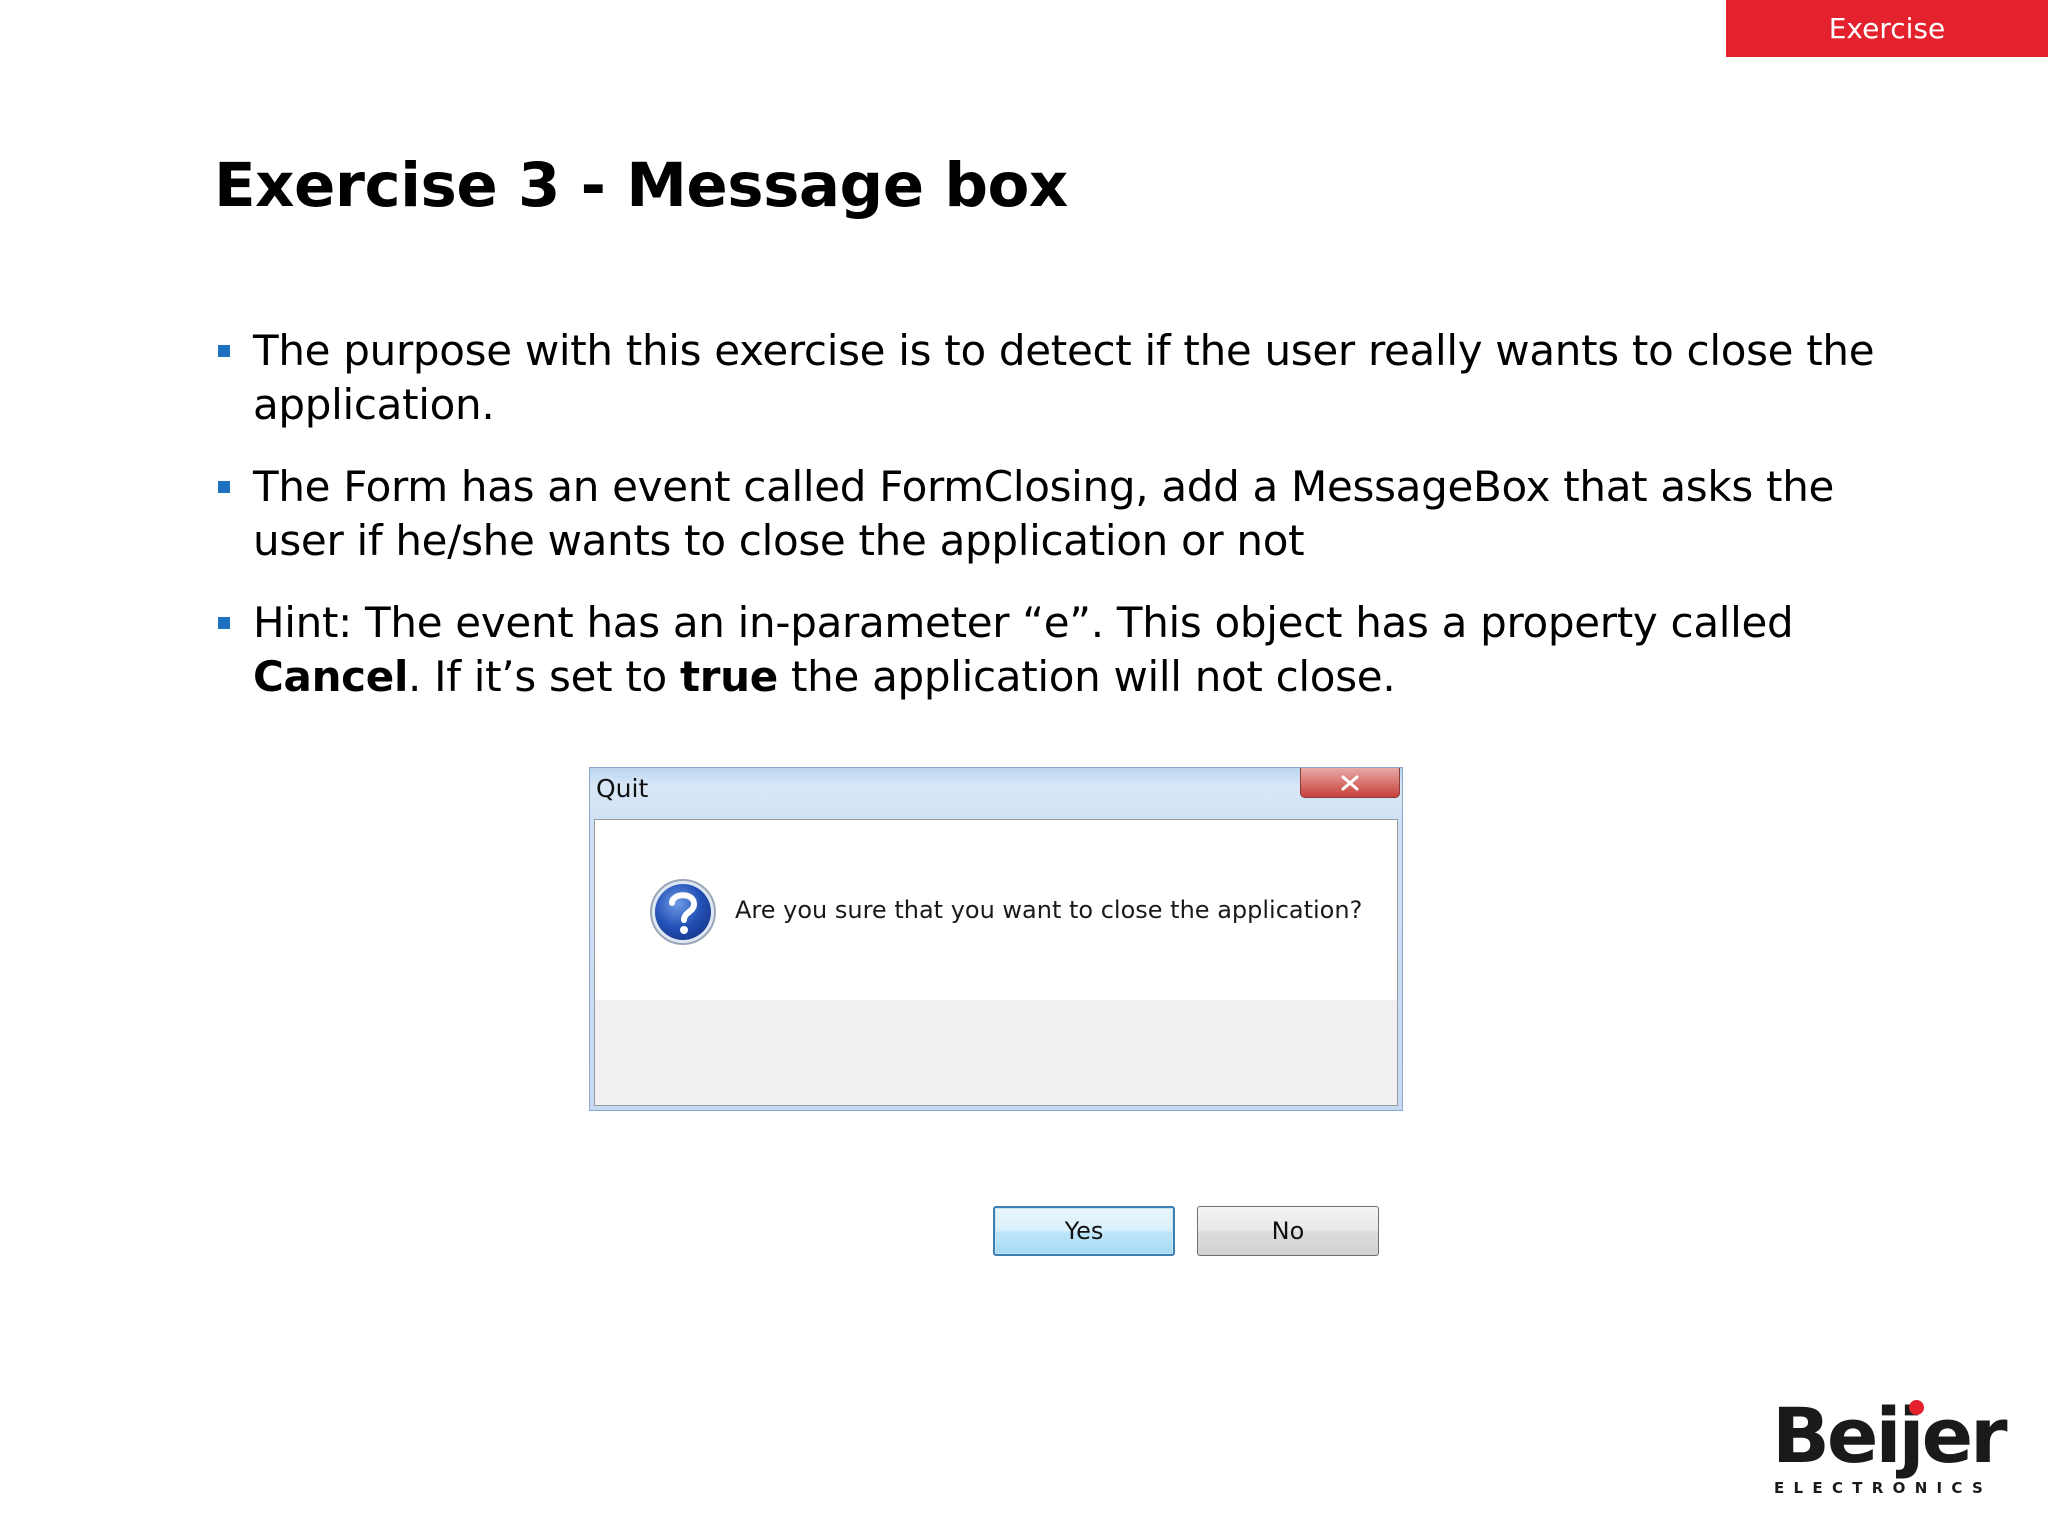  What do you see at coordinates (1883, 1488) in the screenshot?
I see `logo-subtitle: ELECTRONICS` at bounding box center [1883, 1488].